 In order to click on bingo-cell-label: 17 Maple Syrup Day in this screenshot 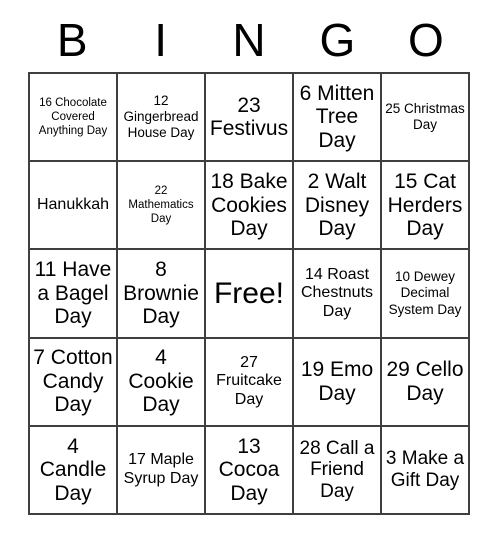, I will do `click(161, 469)`.